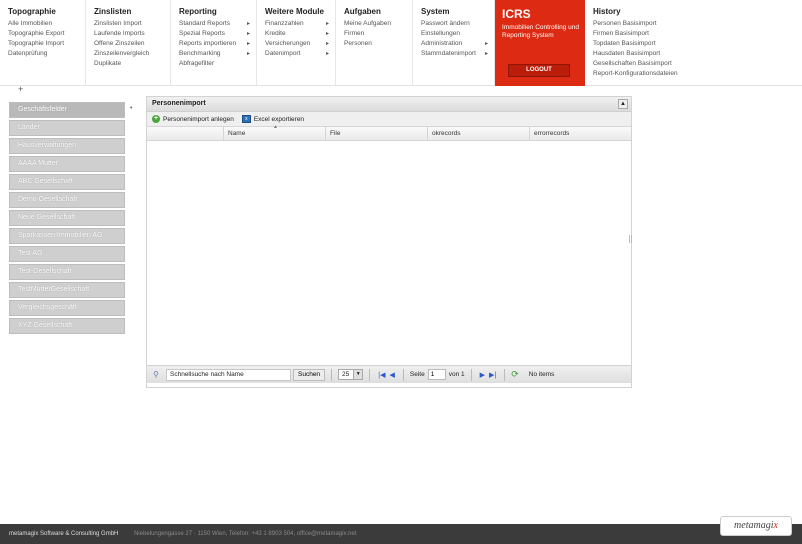  Describe the element at coordinates (132, 44) in the screenshot. I see `menu-item: Offene Zinszeilen` at that location.